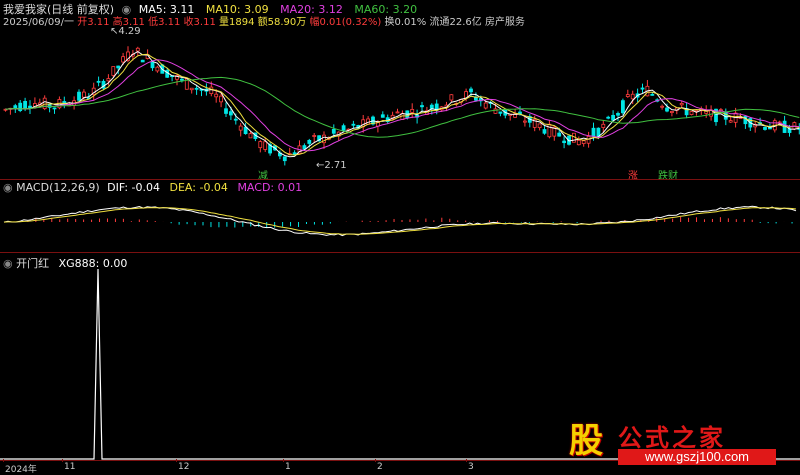 The image size is (800, 475). I want to click on time-axis-label: 2024年, so click(21, 470).